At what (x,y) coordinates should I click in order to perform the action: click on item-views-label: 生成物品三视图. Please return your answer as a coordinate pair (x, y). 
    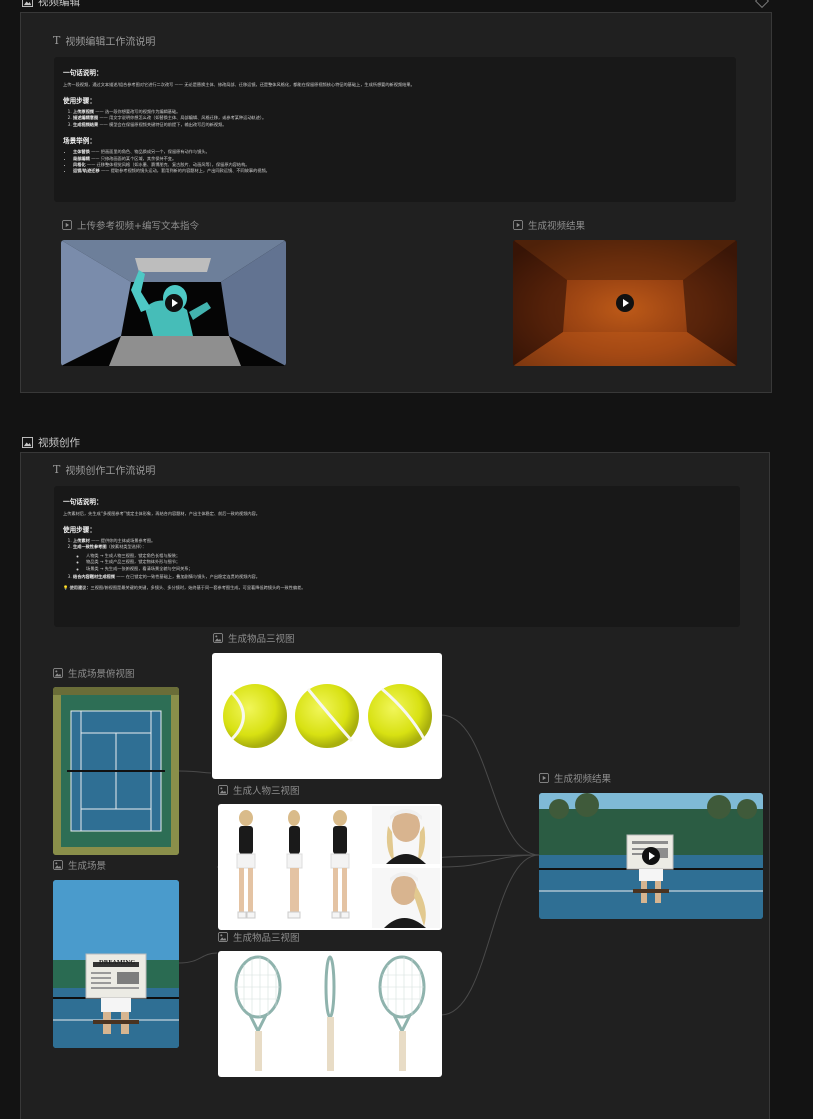
    Looking at the image, I should click on (254, 638).